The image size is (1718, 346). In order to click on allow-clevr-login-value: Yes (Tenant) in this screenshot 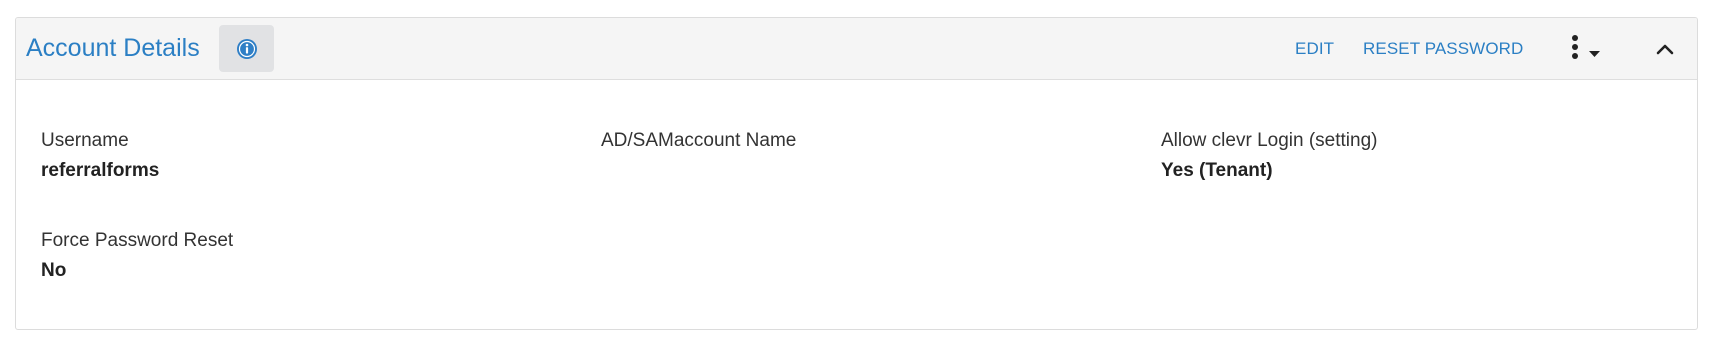, I will do `click(1217, 170)`.